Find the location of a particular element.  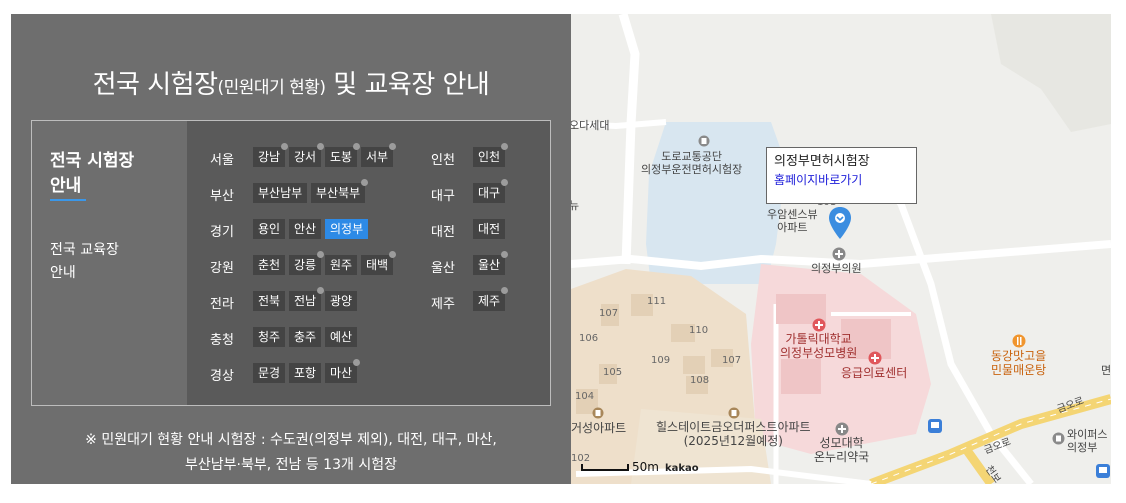

site-chip: 대전 is located at coordinates (489, 229).